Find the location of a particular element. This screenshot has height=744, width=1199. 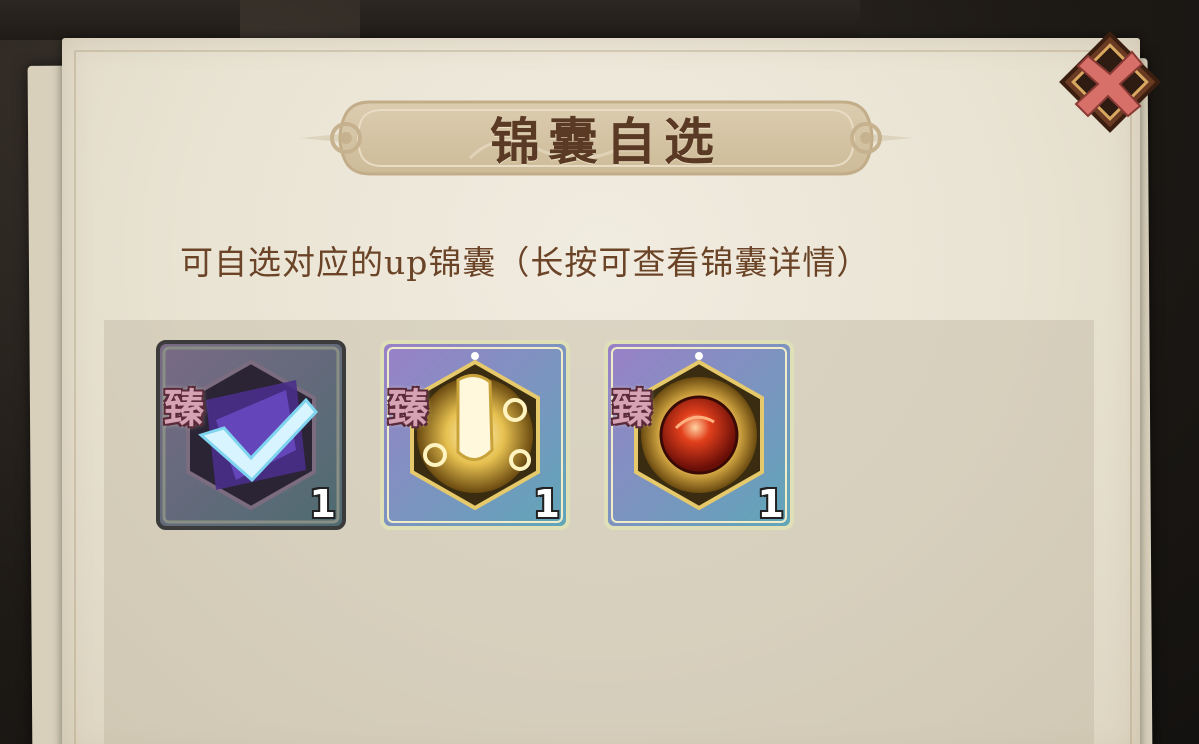

close-x-icon is located at coordinates (1110, 82).